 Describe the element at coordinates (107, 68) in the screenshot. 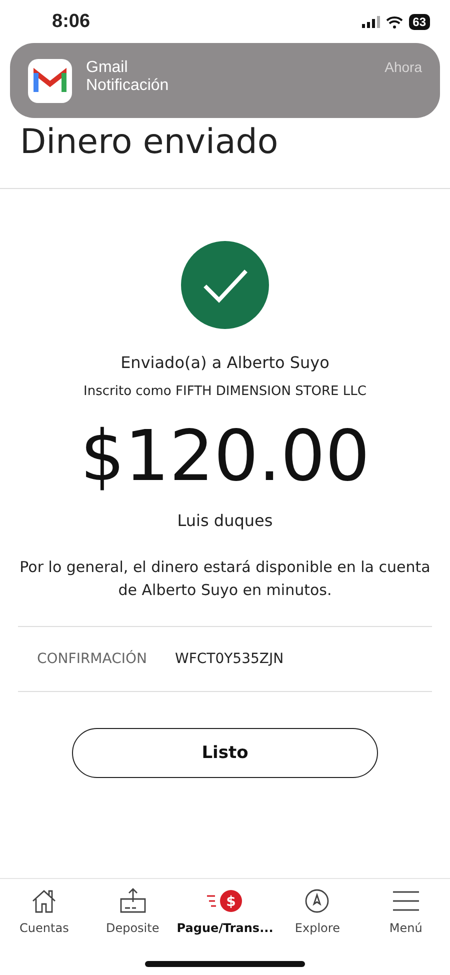

I see `notification-app: Gmail` at that location.